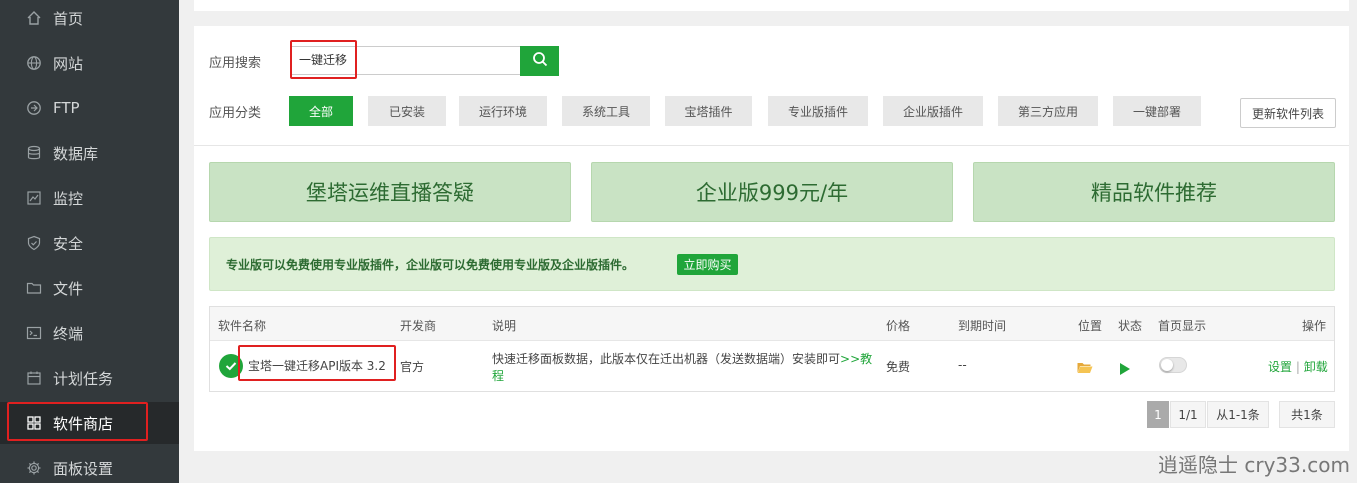 The width and height of the screenshot is (1357, 483). I want to click on settings-link: 设置, so click(1280, 367).